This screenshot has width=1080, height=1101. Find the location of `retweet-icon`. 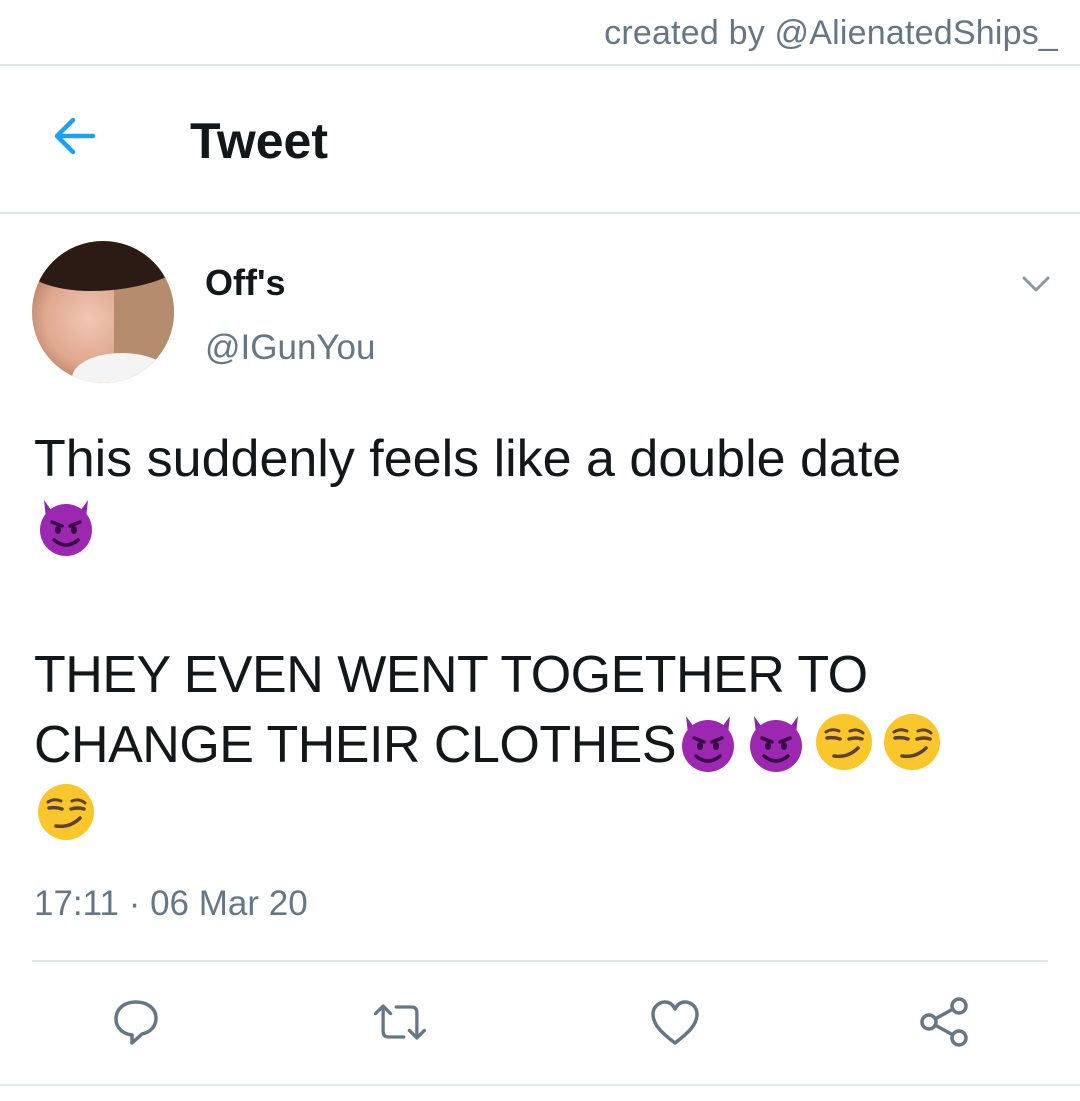

retweet-icon is located at coordinates (400, 1022).